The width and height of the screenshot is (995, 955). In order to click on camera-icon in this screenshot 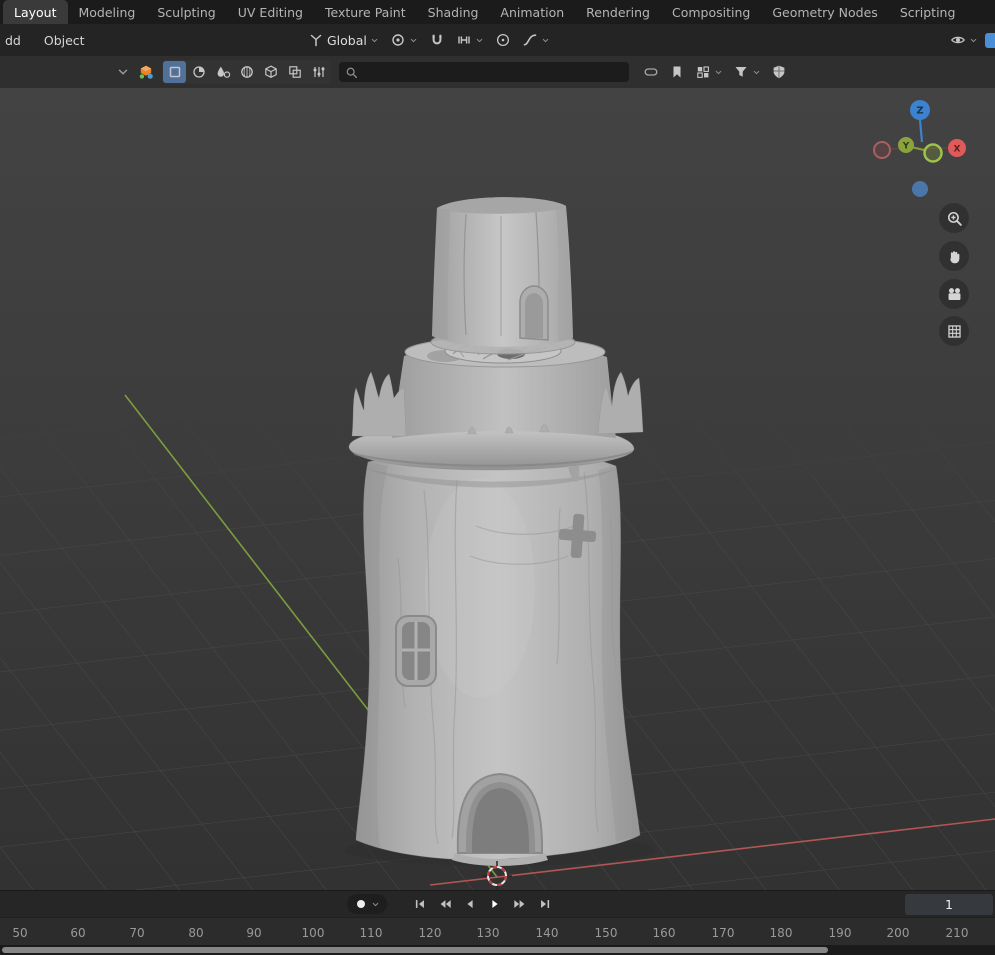, I will do `click(954, 294)`.